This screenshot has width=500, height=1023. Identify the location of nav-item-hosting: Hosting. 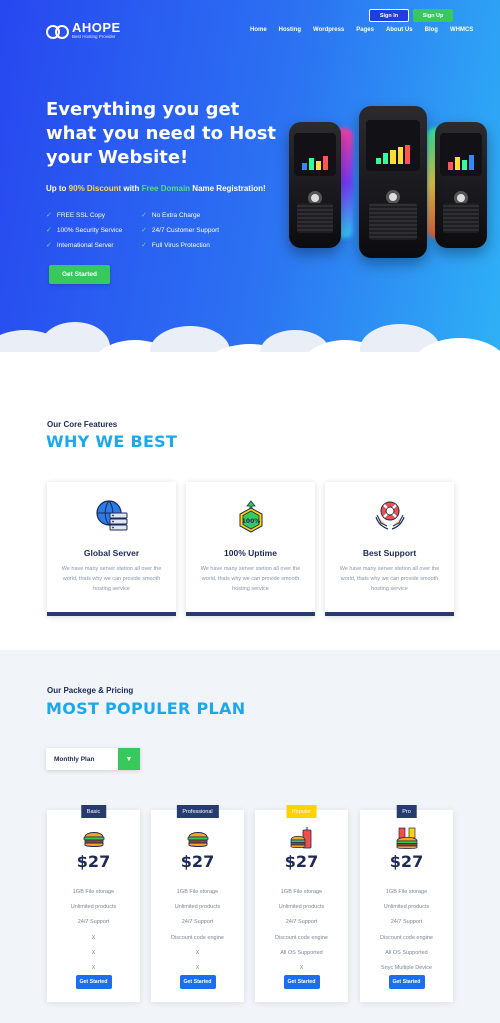
(290, 30).